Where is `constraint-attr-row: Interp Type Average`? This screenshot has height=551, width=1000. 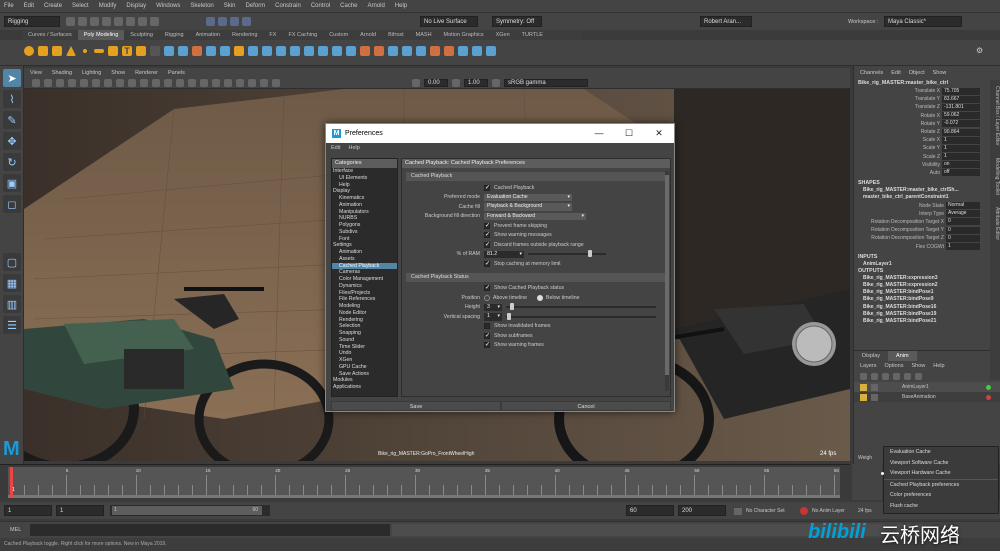 constraint-attr-row: Interp Type Average is located at coordinates (927, 214).